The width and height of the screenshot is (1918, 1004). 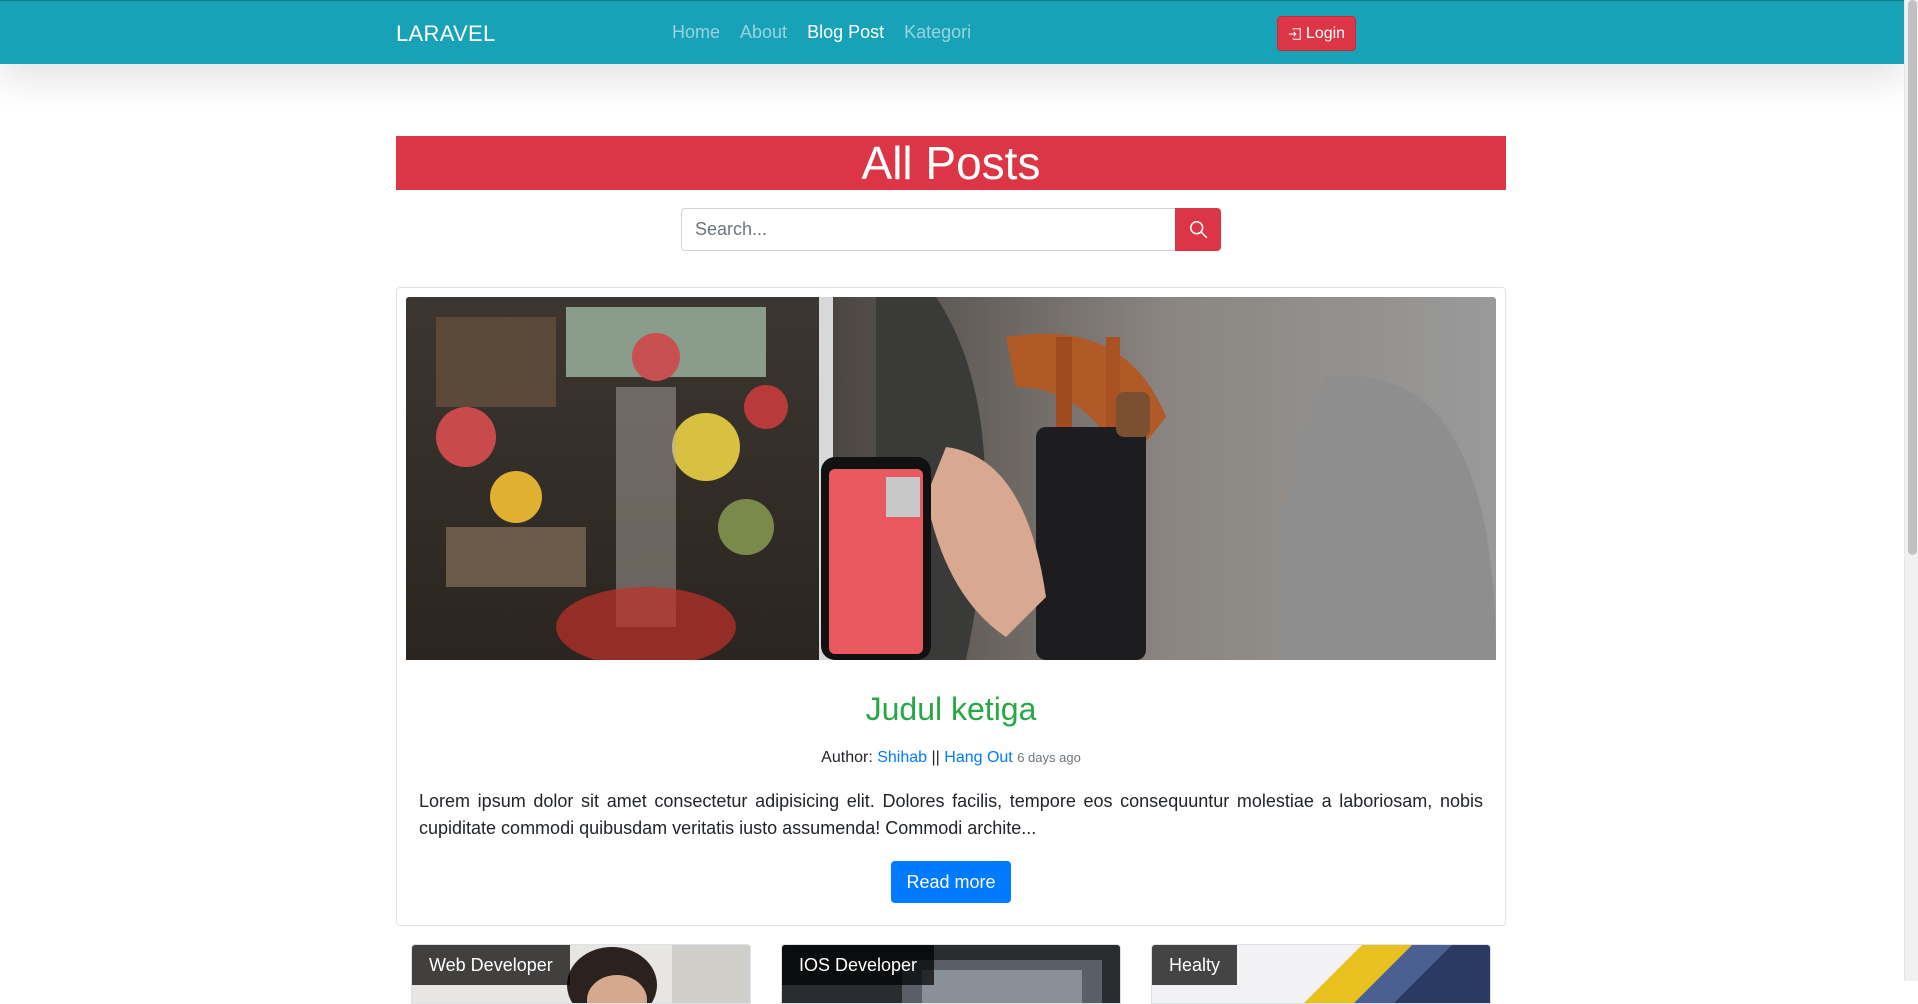 What do you see at coordinates (1049, 757) in the screenshot?
I see `post-time: 6 days ago` at bounding box center [1049, 757].